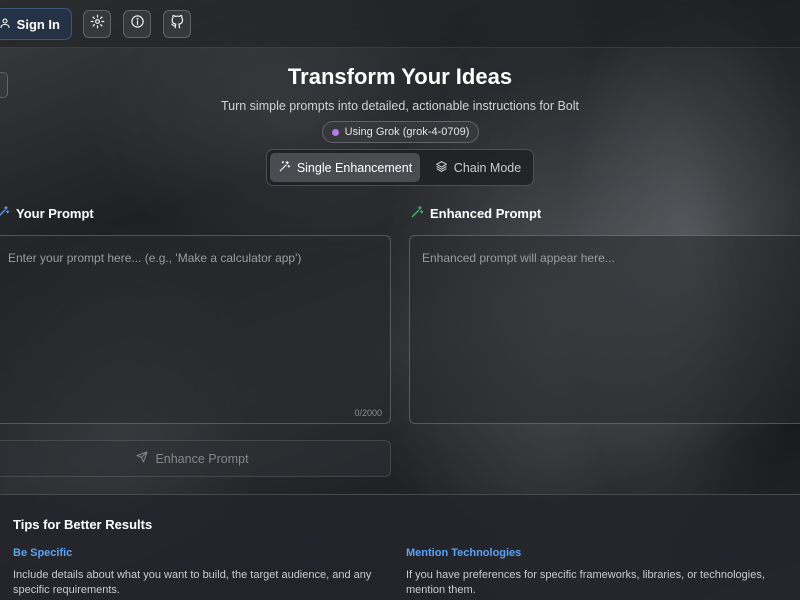 Image resolution: width=800 pixels, height=600 pixels. Describe the element at coordinates (5, 24) in the screenshot. I see `user-icon` at that location.